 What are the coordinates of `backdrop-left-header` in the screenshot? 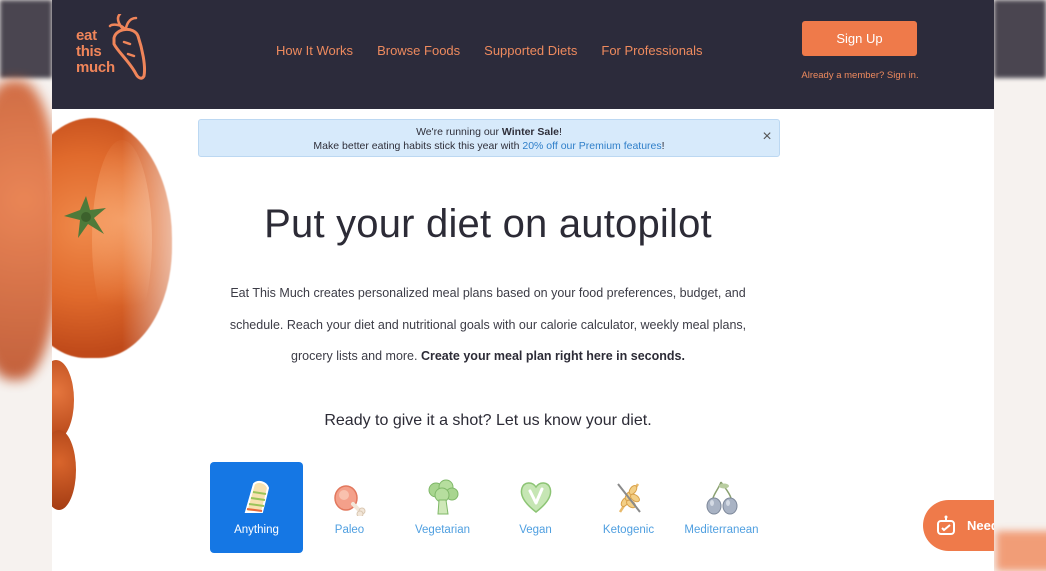 It's located at (26, 39).